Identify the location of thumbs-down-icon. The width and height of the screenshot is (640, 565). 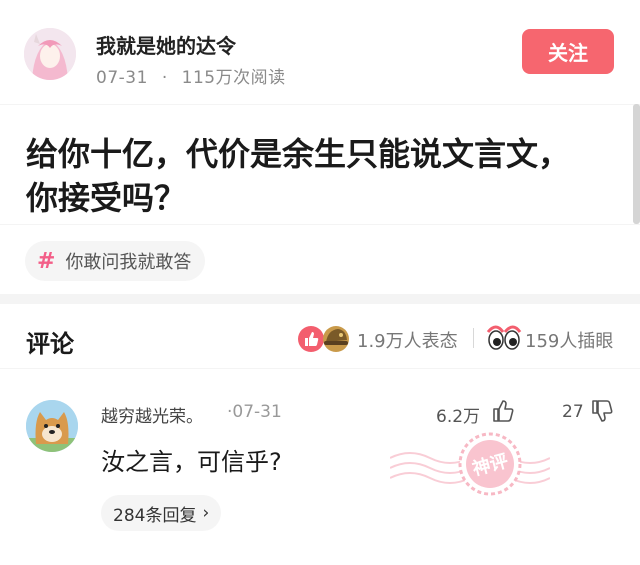
(603, 411).